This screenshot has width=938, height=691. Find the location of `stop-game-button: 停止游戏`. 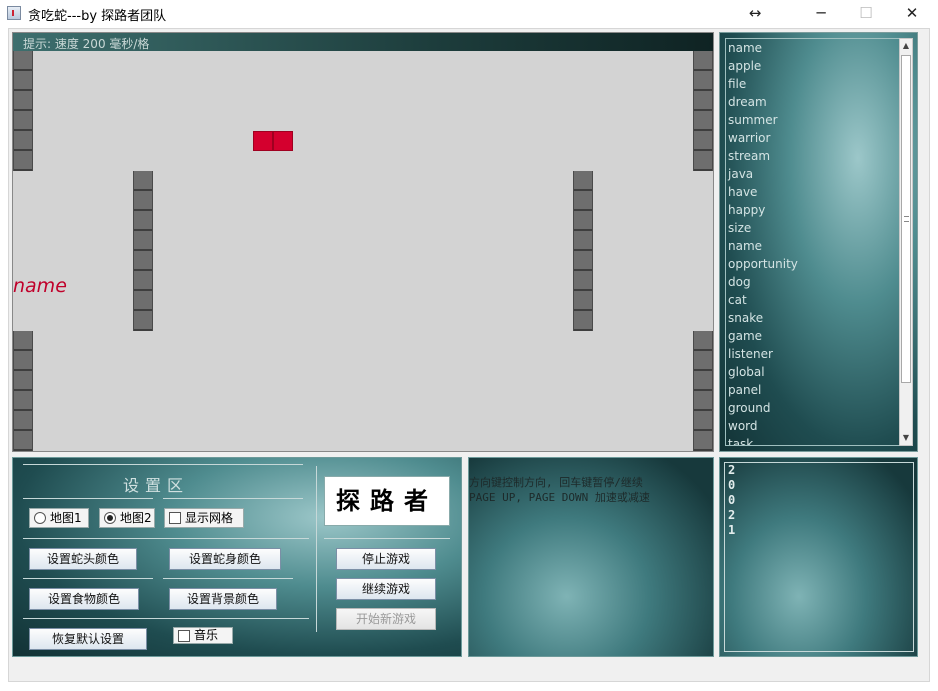

stop-game-button: 停止游戏 is located at coordinates (386, 559).